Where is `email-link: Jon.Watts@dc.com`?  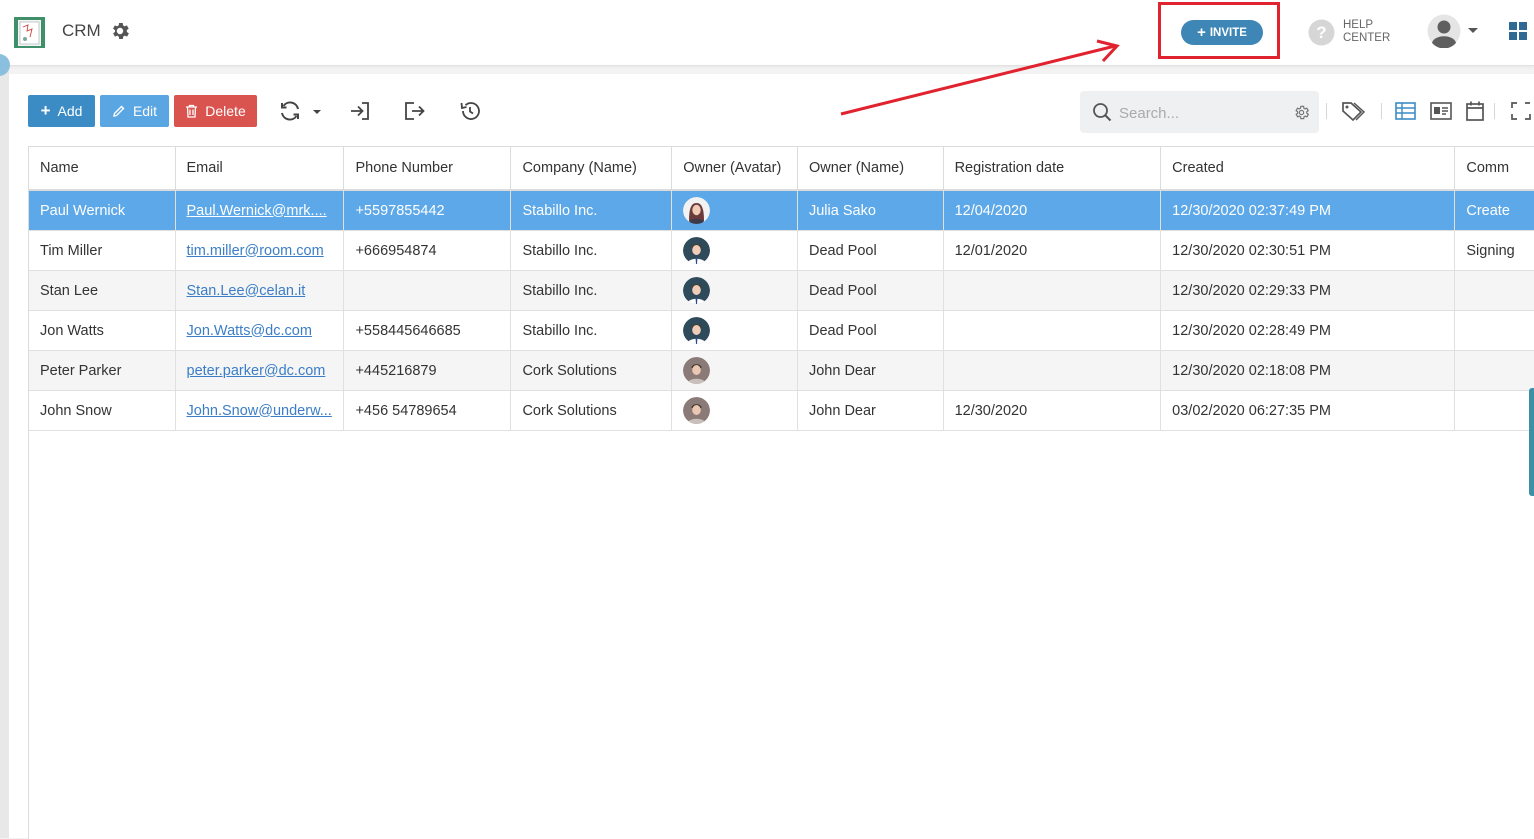 email-link: Jon.Watts@dc.com is located at coordinates (249, 331).